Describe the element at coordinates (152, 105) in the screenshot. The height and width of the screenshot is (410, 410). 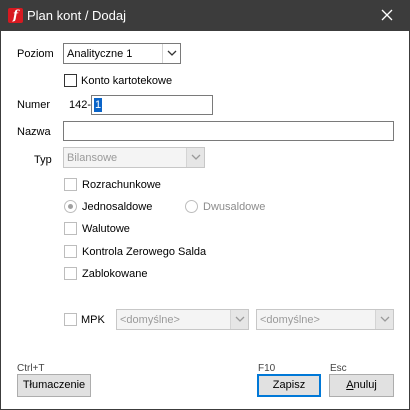
I see `numer-input: 1` at that location.